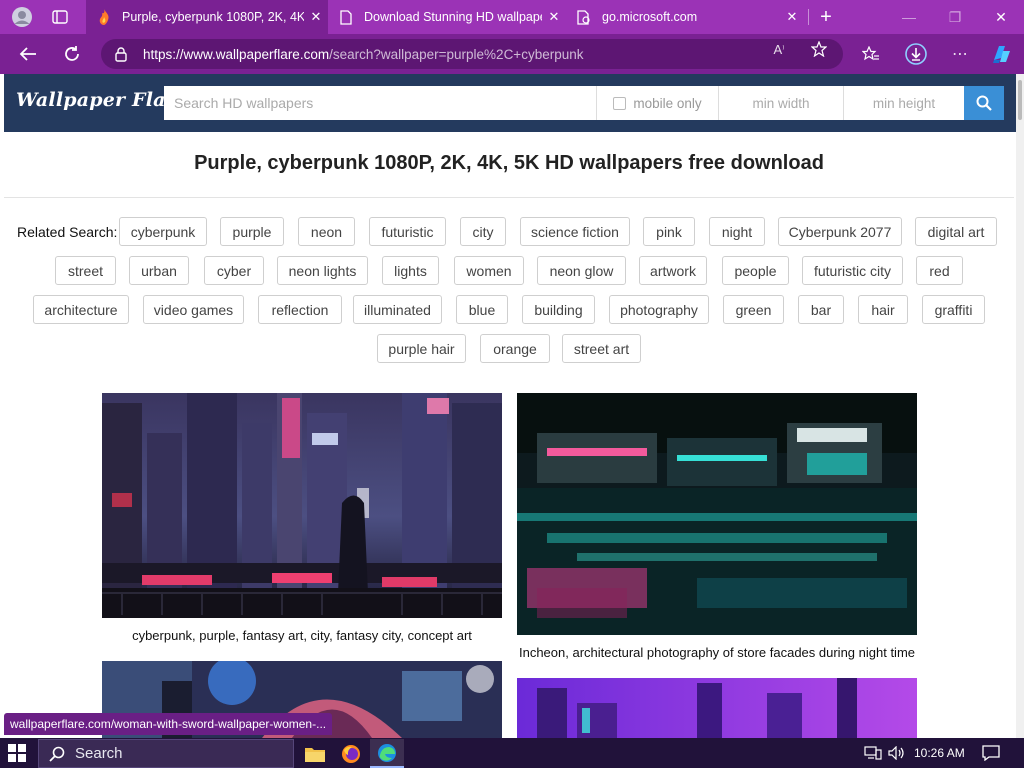 Image resolution: width=1024 pixels, height=768 pixels. I want to click on tag-link: street art, so click(601, 348).